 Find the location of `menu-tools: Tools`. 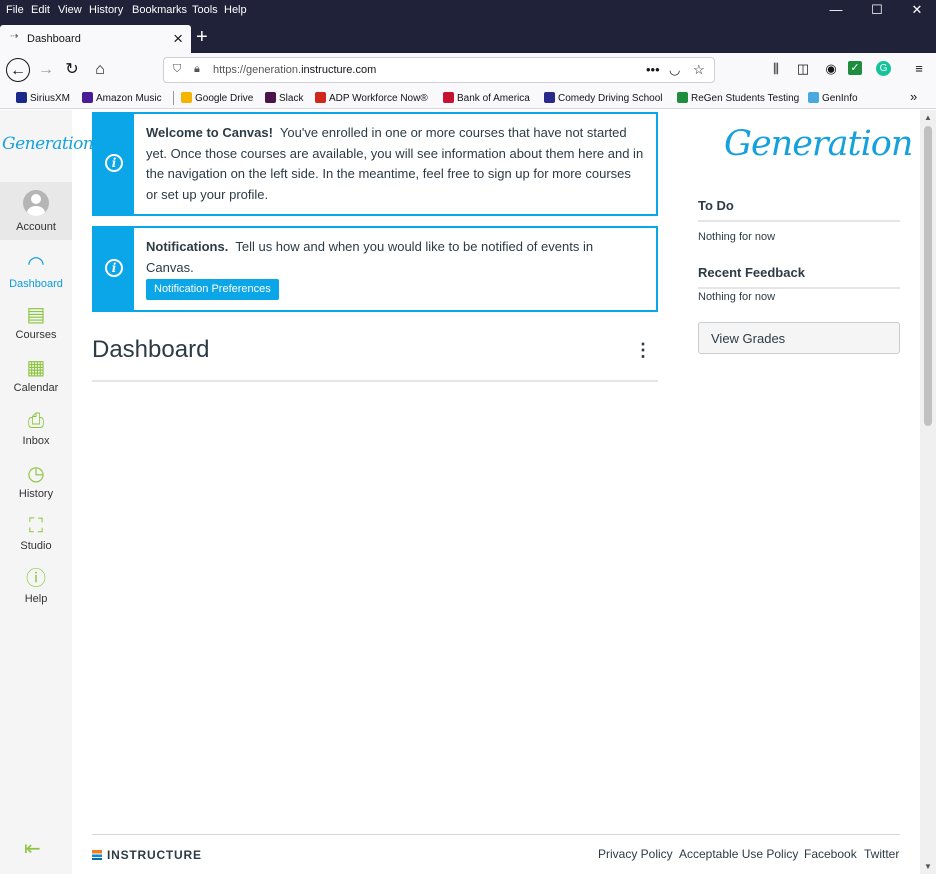

menu-tools: Tools is located at coordinates (205, 10).